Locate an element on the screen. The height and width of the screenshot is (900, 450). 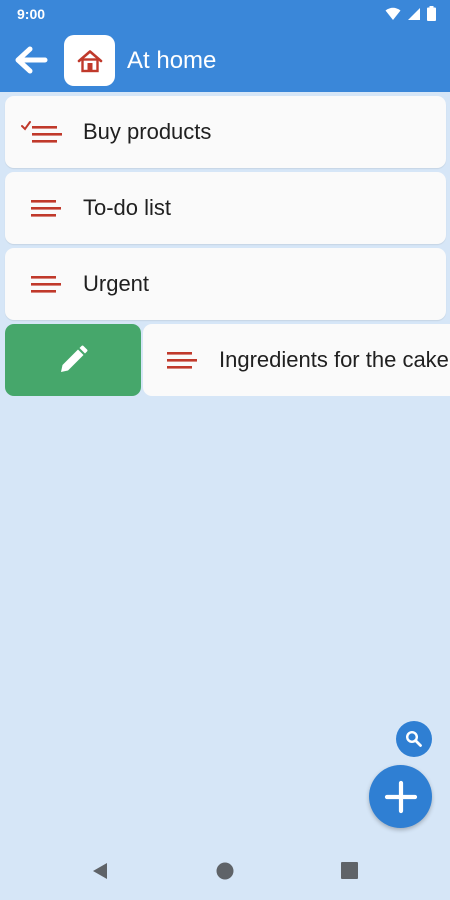
list-item-buy-products: Buy products is located at coordinates (225, 132).